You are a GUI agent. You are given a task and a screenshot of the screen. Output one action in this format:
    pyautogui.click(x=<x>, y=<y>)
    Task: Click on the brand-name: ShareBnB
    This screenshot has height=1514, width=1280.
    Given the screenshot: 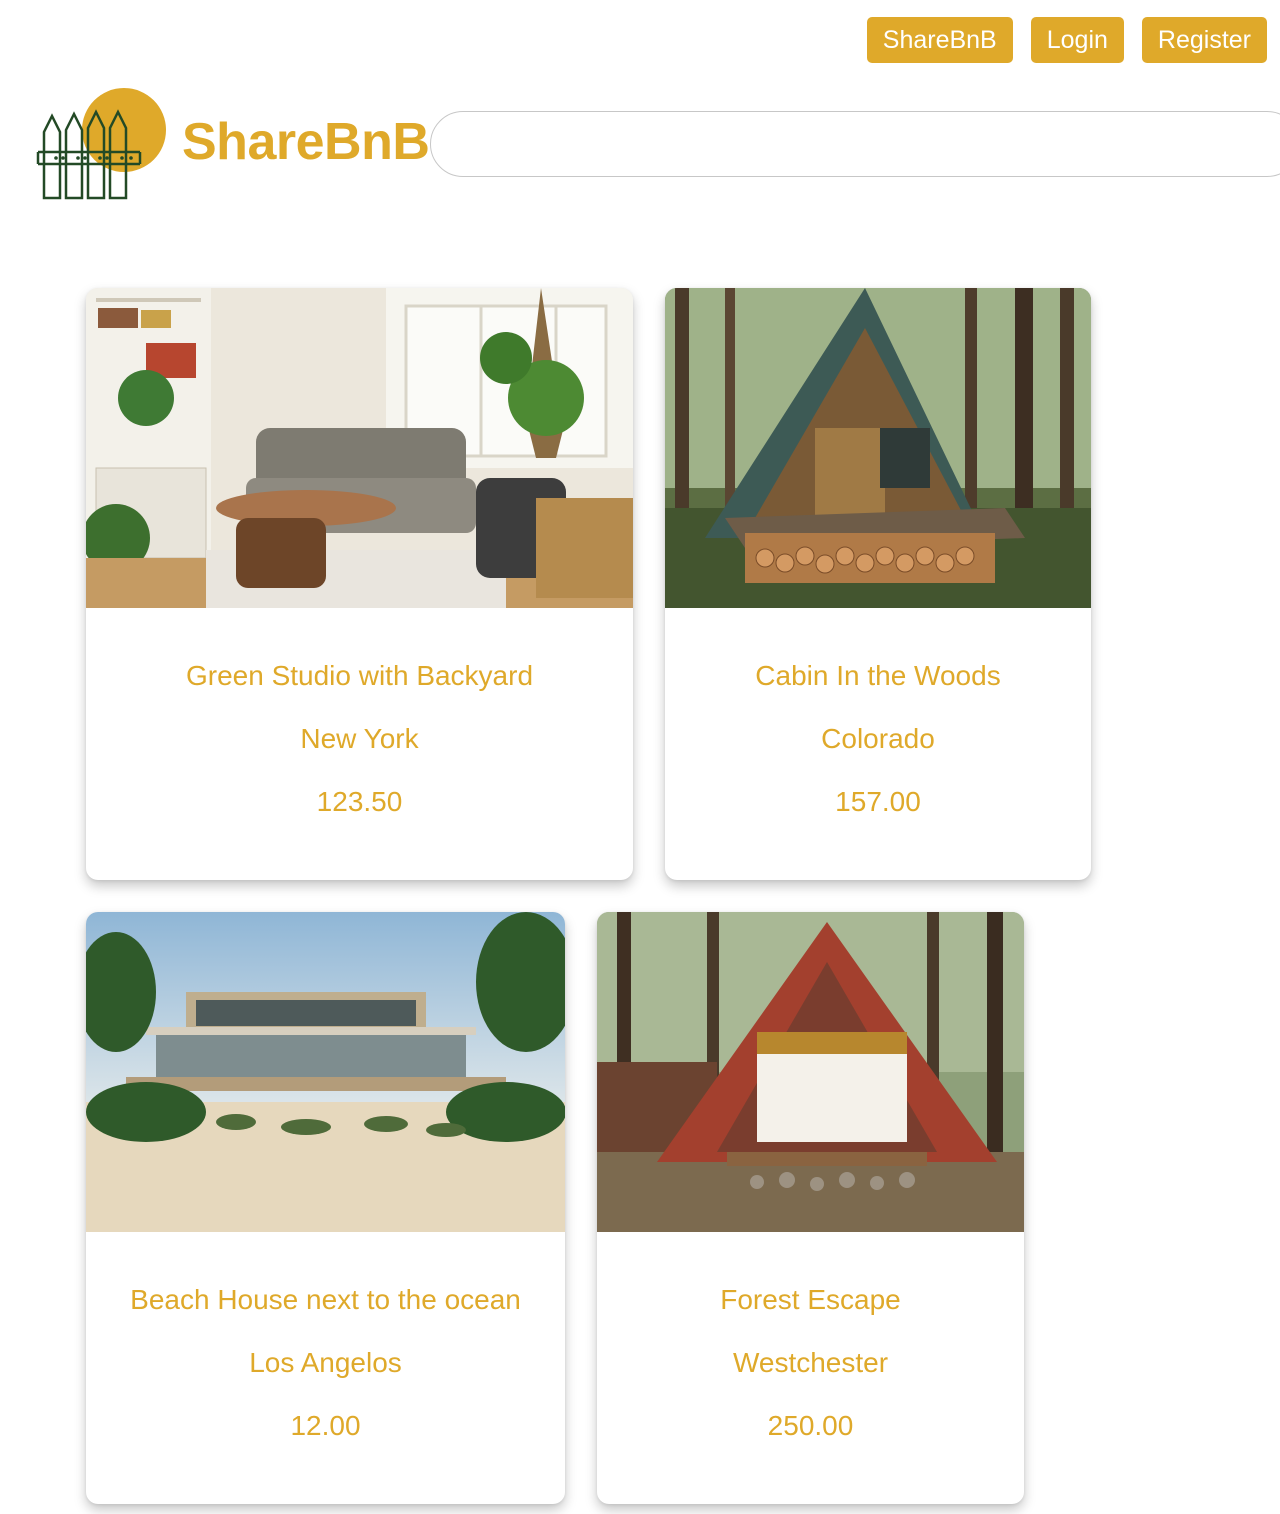 What is the action you would take?
    pyautogui.click(x=306, y=142)
    